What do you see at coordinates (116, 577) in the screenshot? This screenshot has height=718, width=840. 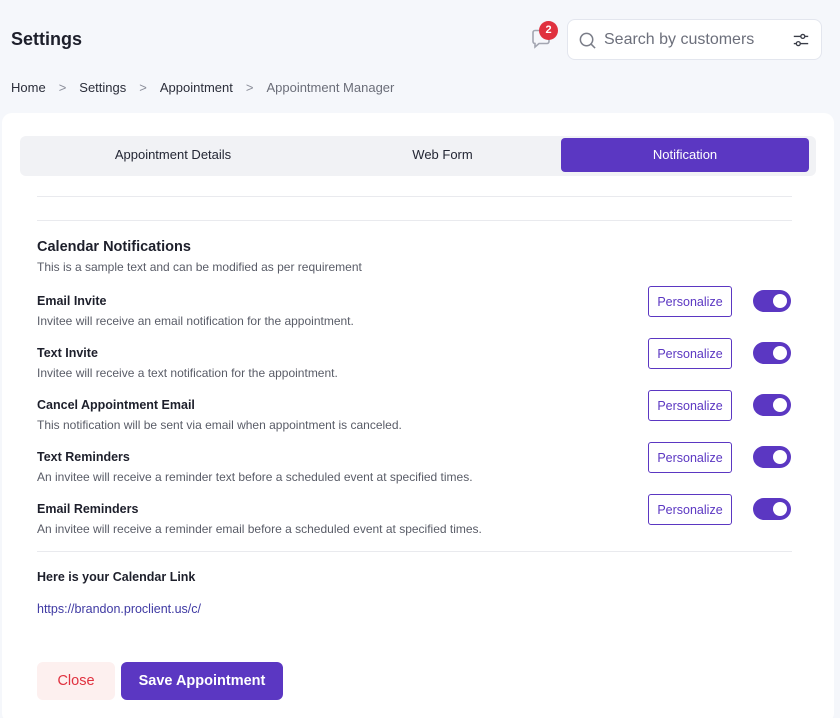 I see `calendar-link-title: Here is your Calendar Link` at bounding box center [116, 577].